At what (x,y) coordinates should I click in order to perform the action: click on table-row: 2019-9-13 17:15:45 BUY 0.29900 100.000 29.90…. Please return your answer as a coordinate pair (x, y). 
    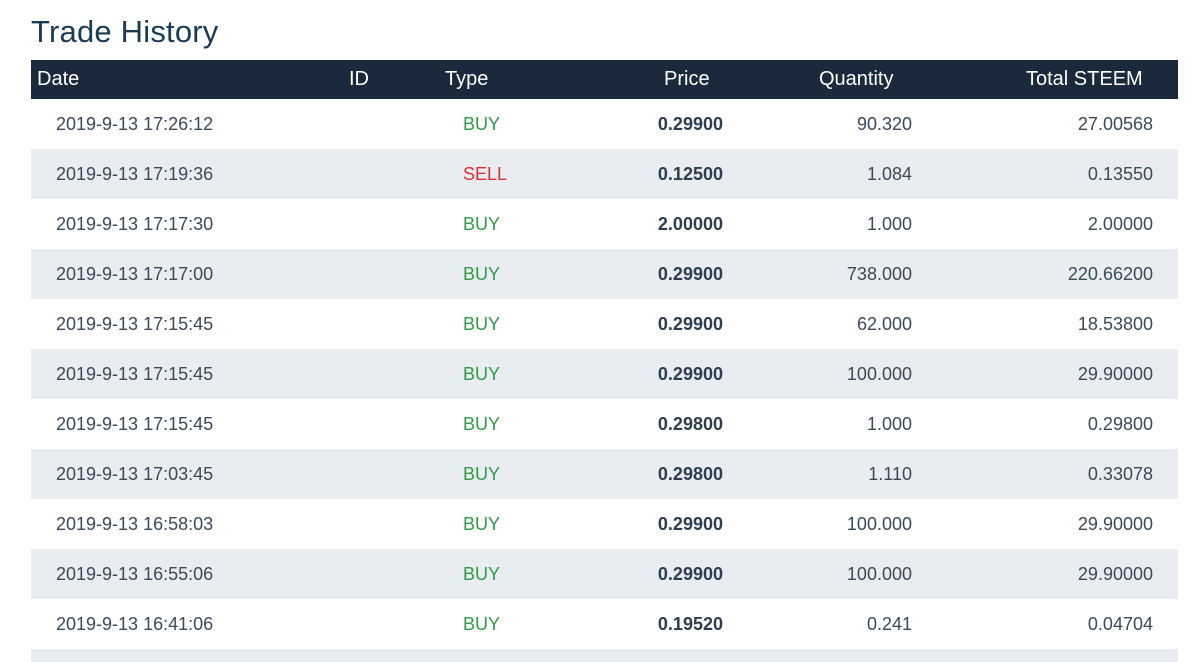
    Looking at the image, I should click on (604, 374).